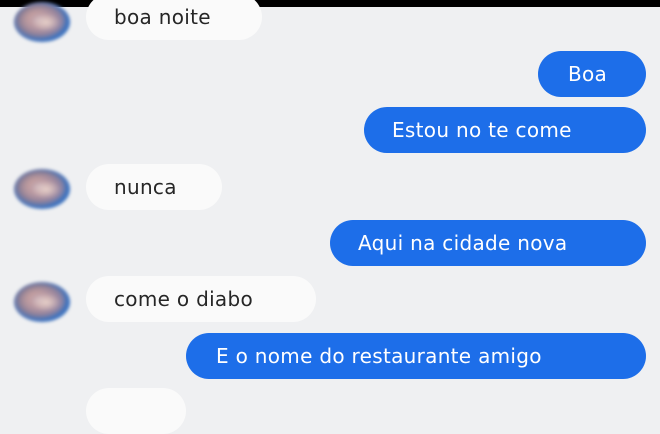  I want to click on outgoing-message-bubble: Boa, so click(592, 74).